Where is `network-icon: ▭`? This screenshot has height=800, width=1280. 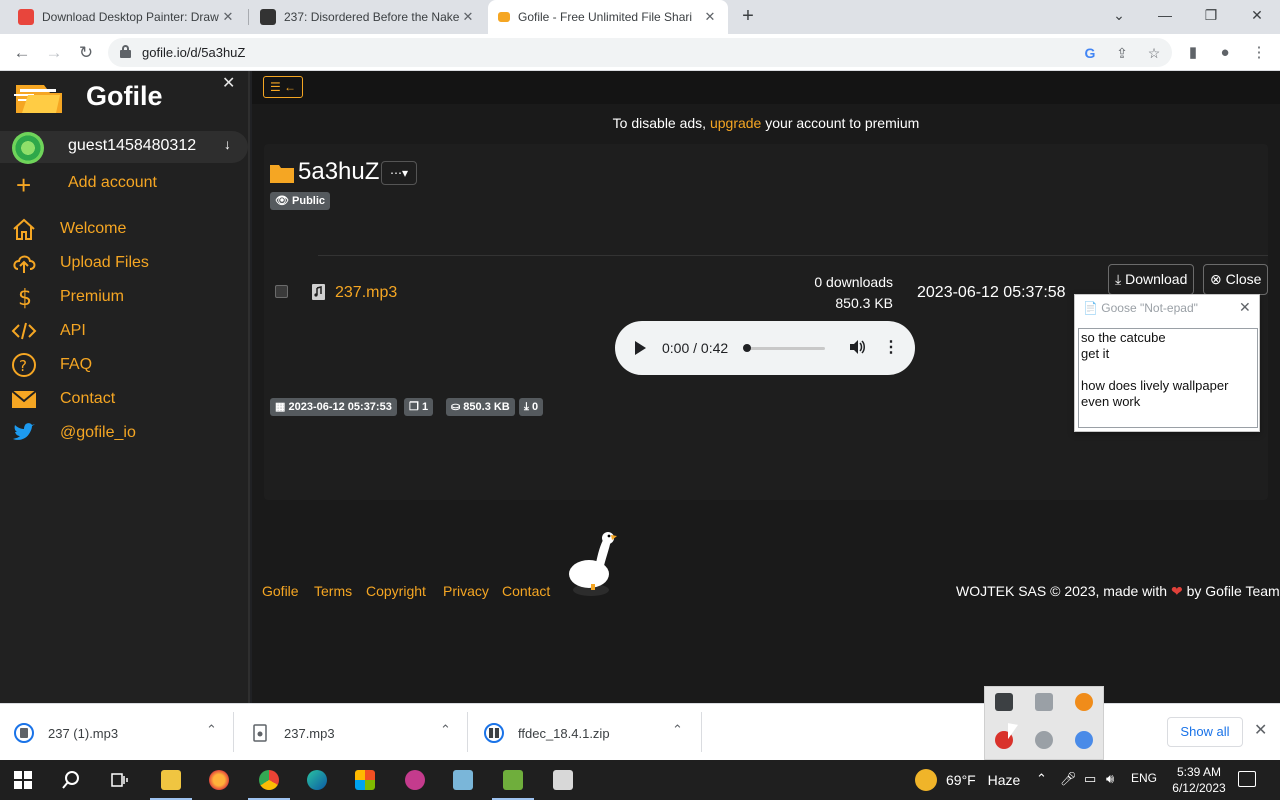
network-icon: ▭ is located at coordinates (1090, 779).